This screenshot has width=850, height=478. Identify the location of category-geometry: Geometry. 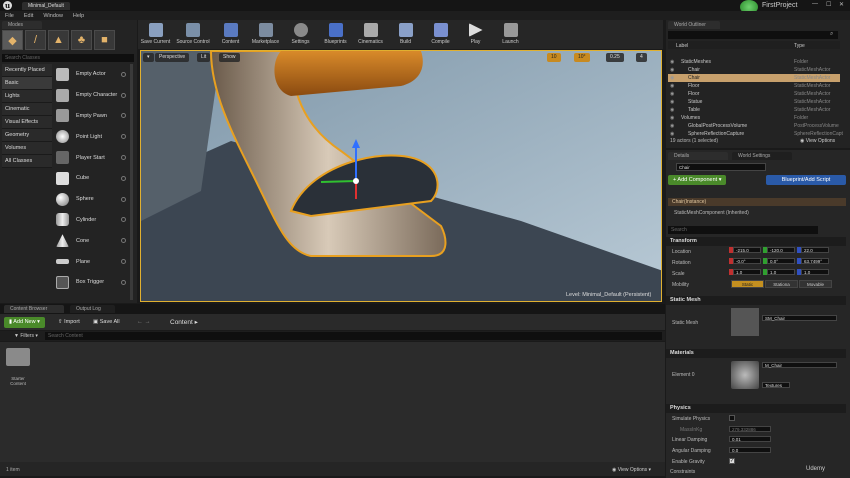
(27, 135).